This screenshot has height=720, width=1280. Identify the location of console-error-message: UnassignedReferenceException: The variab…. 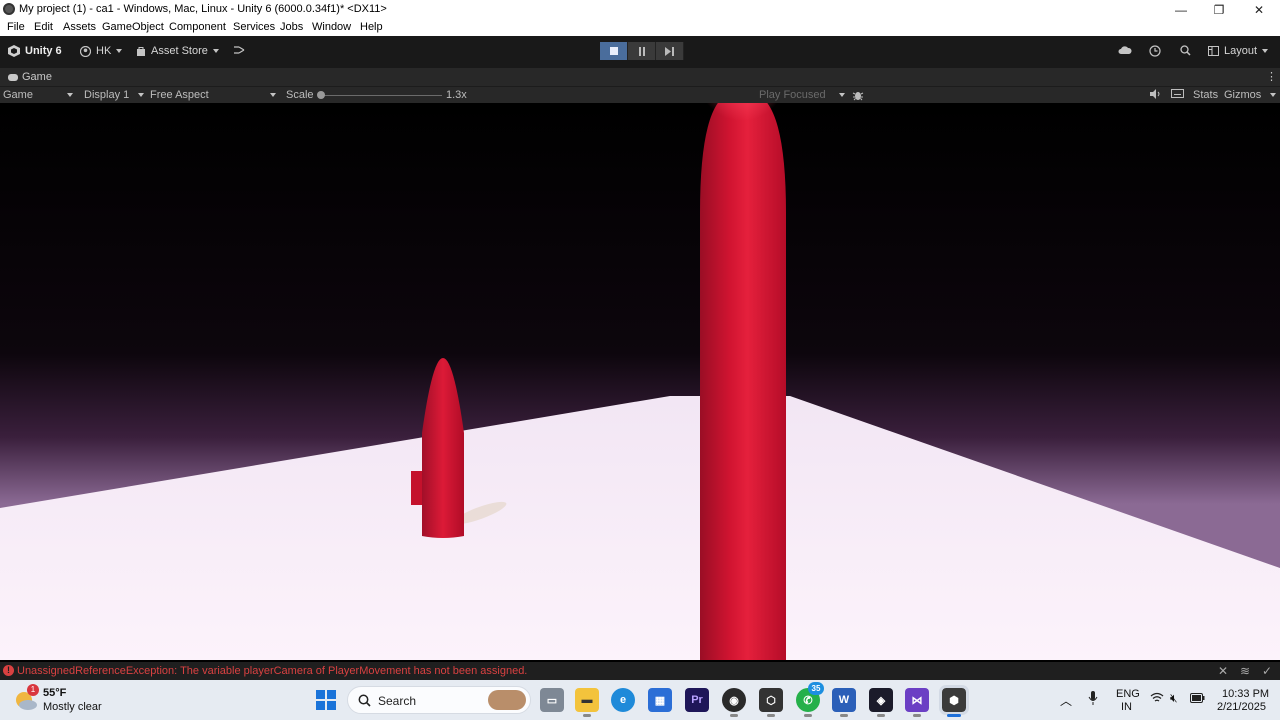
(272, 671).